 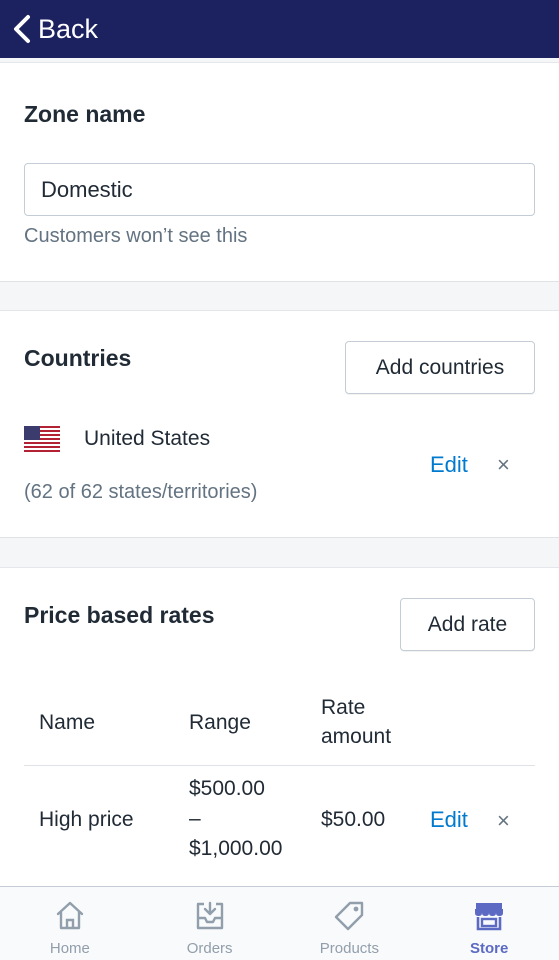 I want to click on remove-rate-icon: ×, so click(x=503, y=821).